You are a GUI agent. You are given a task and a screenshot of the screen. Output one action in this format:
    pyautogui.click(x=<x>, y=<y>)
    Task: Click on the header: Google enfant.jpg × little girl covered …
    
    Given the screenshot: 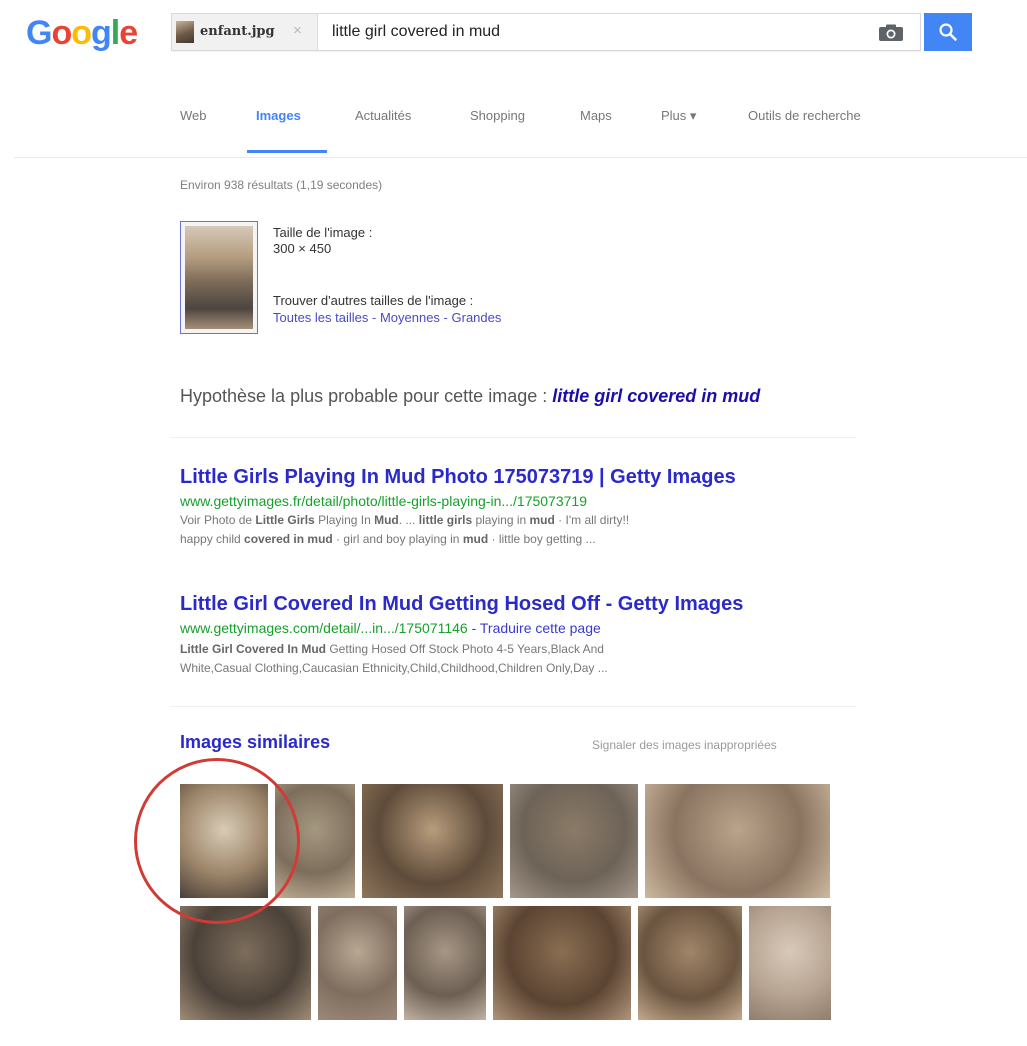 What is the action you would take?
    pyautogui.click(x=513, y=40)
    